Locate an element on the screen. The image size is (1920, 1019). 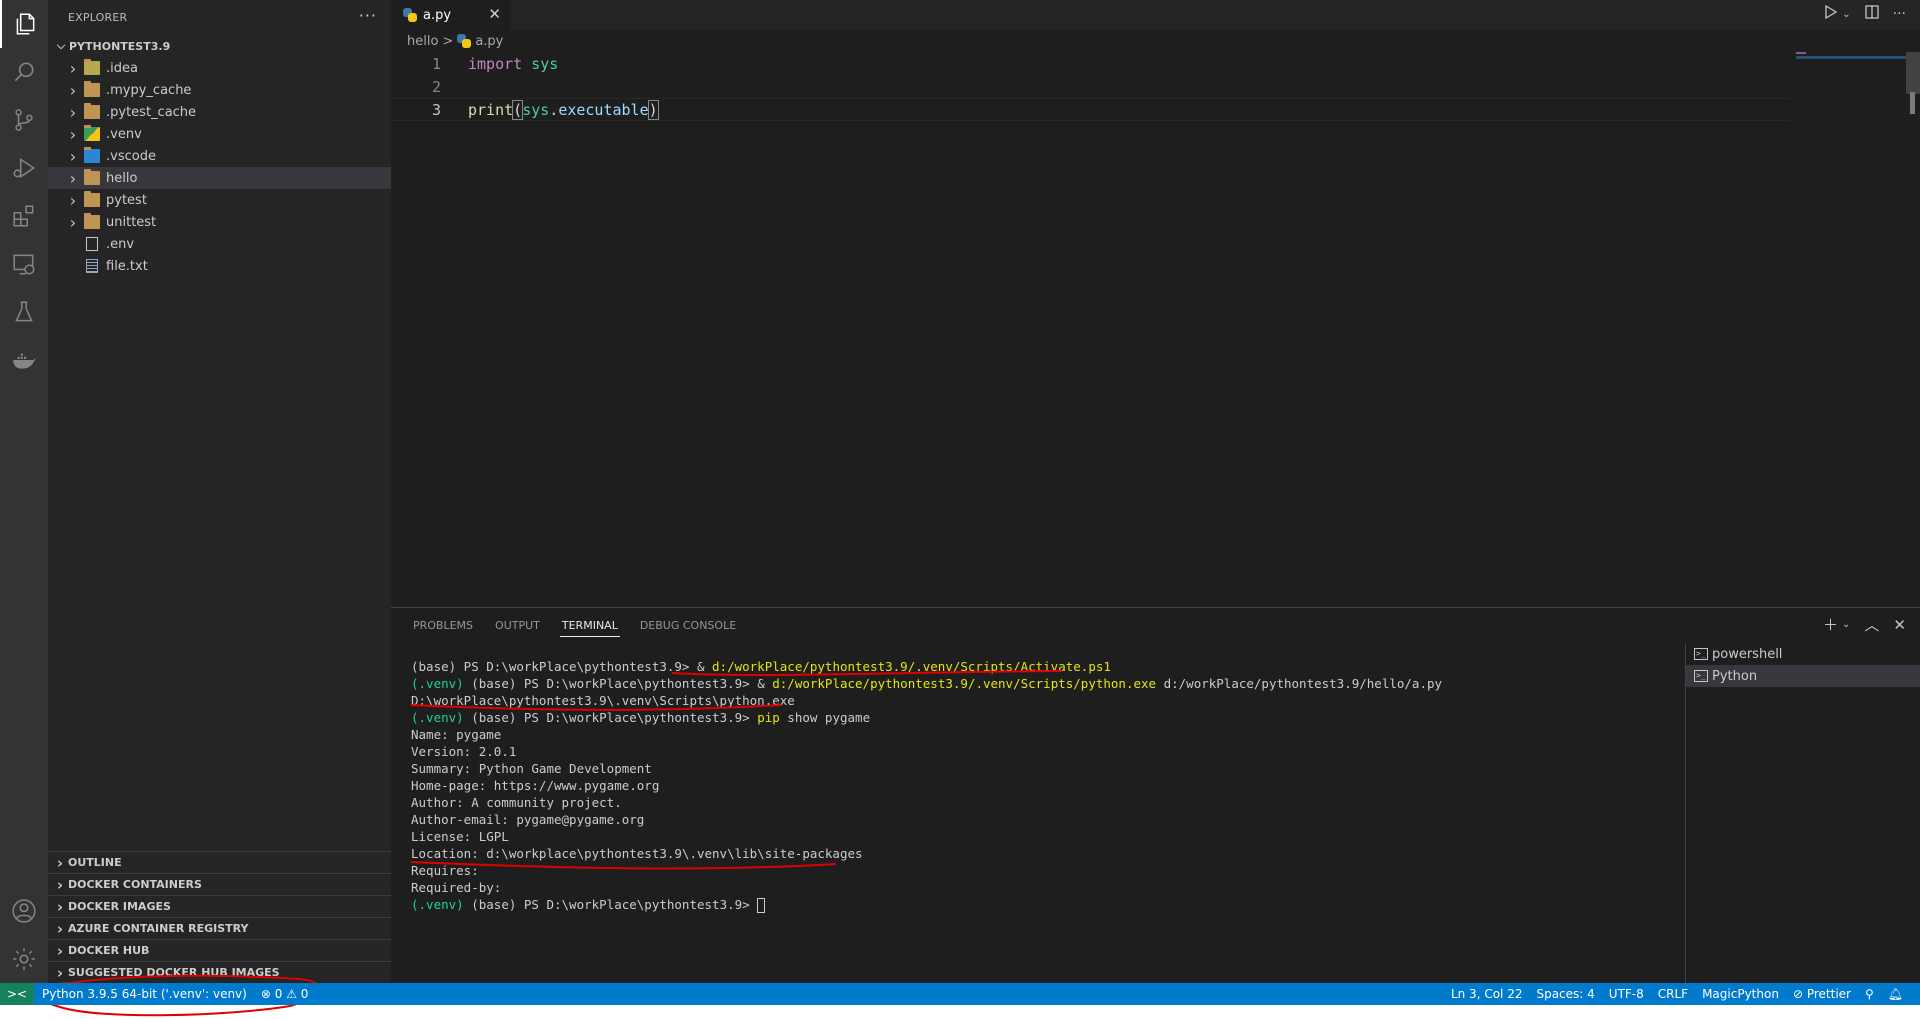
code-editor: 1 import sys 2 3 print(sys.executable) is located at coordinates (1091, 86).